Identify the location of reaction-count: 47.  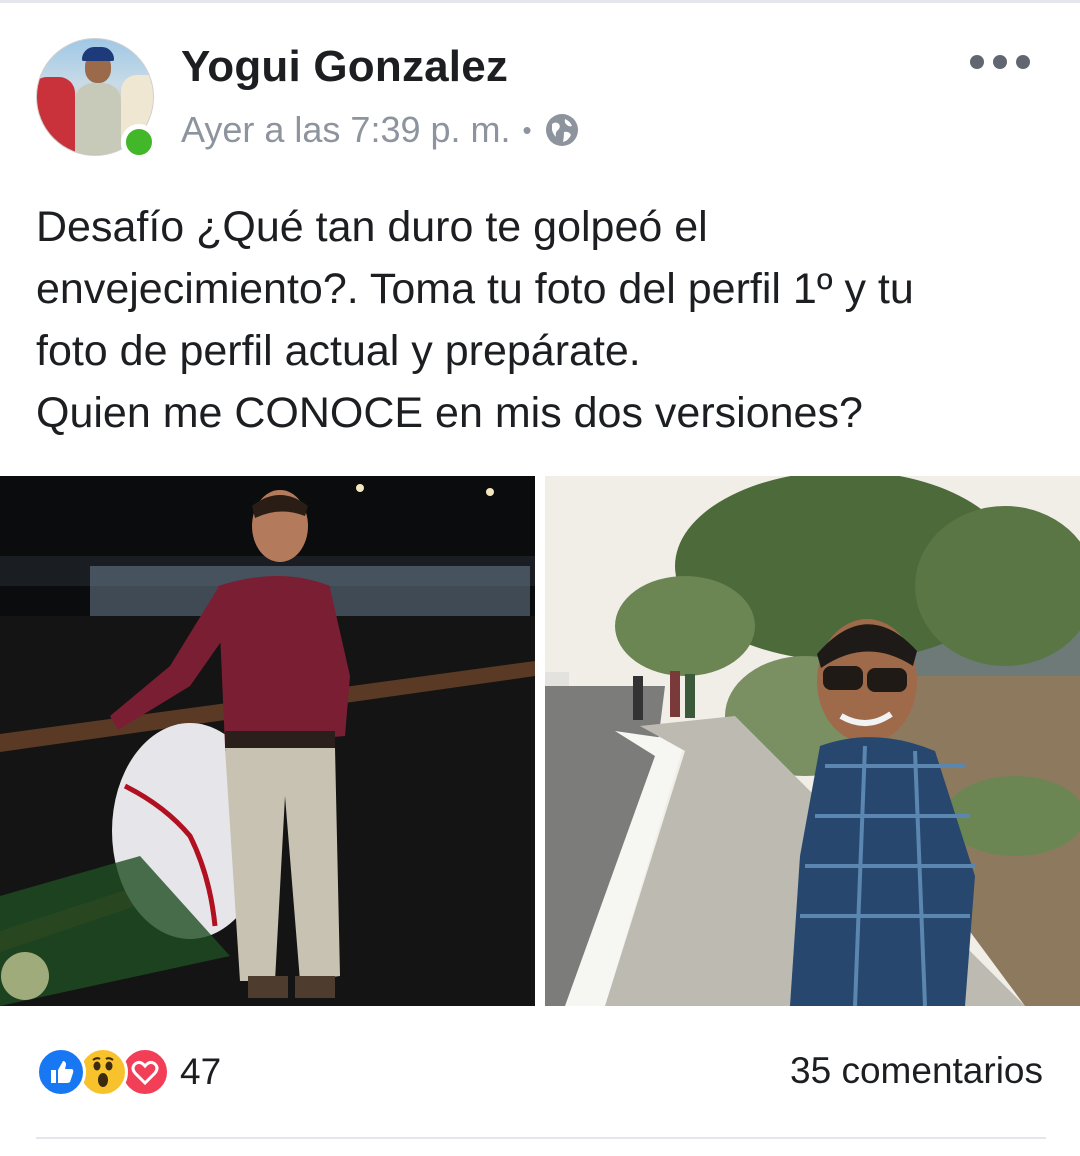
(201, 1071).